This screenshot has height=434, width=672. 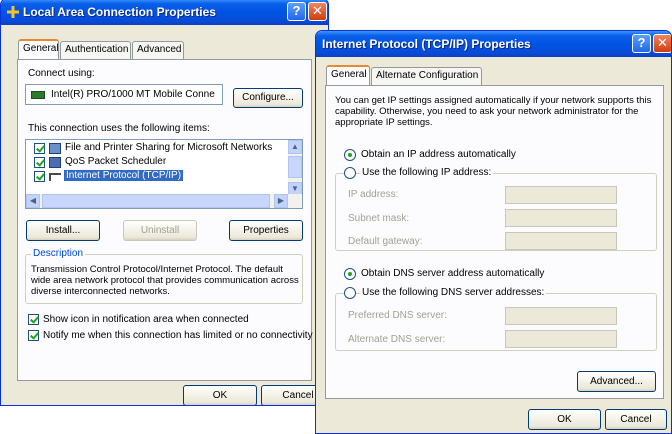 What do you see at coordinates (58, 253) in the screenshot?
I see `description-label: Description` at bounding box center [58, 253].